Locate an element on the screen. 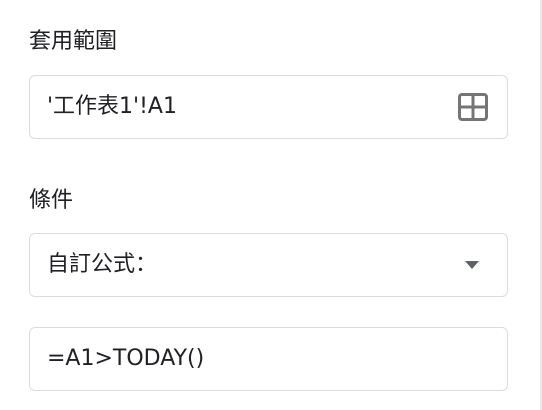 The image size is (542, 410). chevron-down-icon is located at coordinates (472, 265).